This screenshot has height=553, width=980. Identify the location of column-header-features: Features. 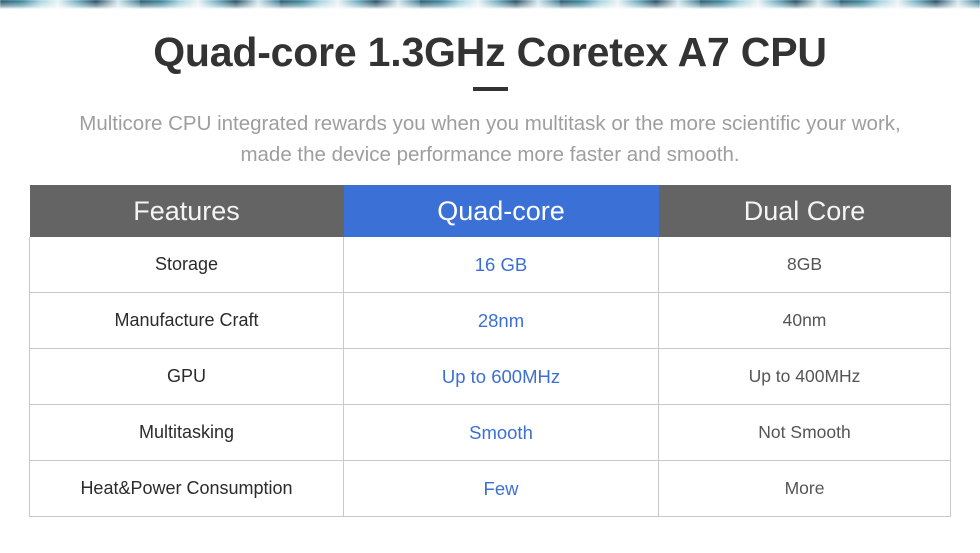
(186, 211).